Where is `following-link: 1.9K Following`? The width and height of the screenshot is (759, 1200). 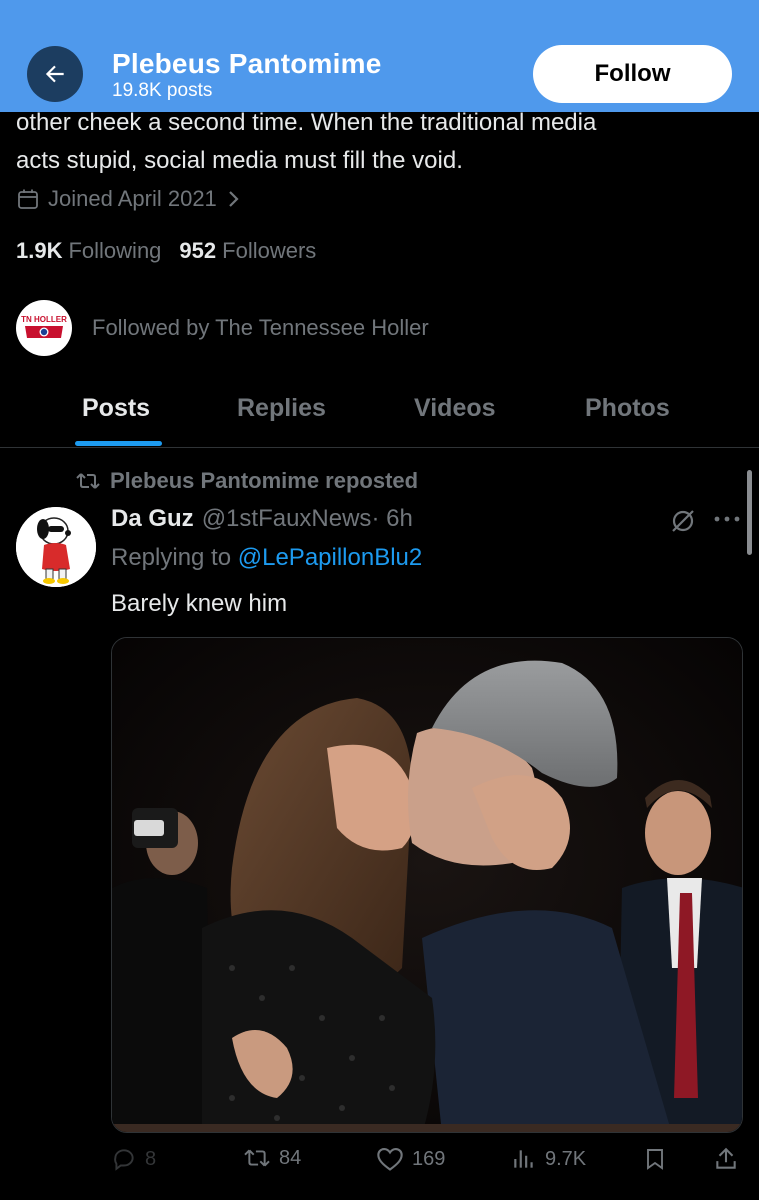 following-link: 1.9K Following is located at coordinates (88, 251).